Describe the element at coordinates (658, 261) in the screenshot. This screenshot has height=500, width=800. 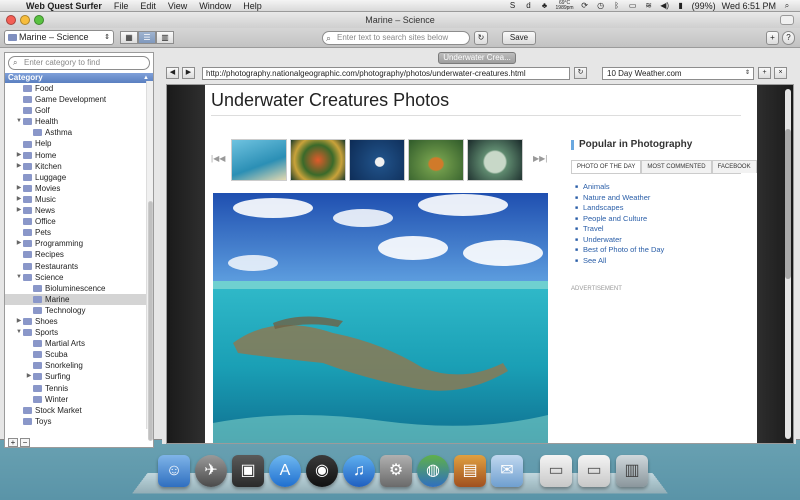
I see `link-see-all: See All` at that location.